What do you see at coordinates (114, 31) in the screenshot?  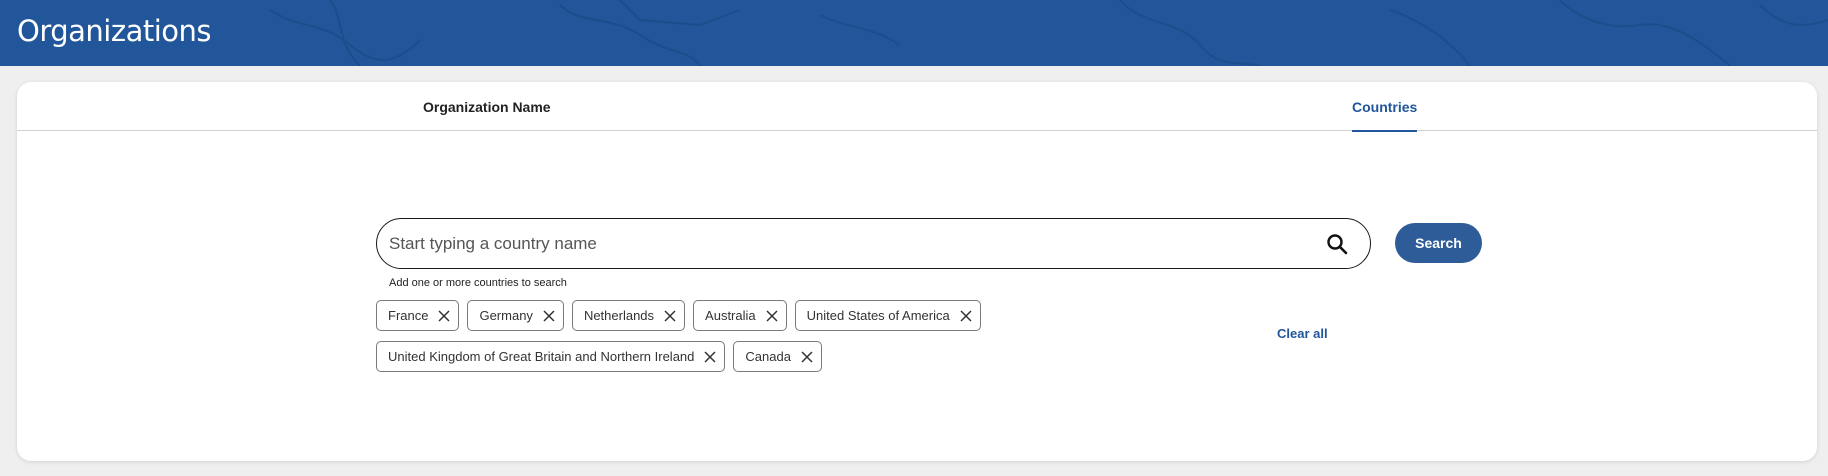 I see `page-title: Organizations` at bounding box center [114, 31].